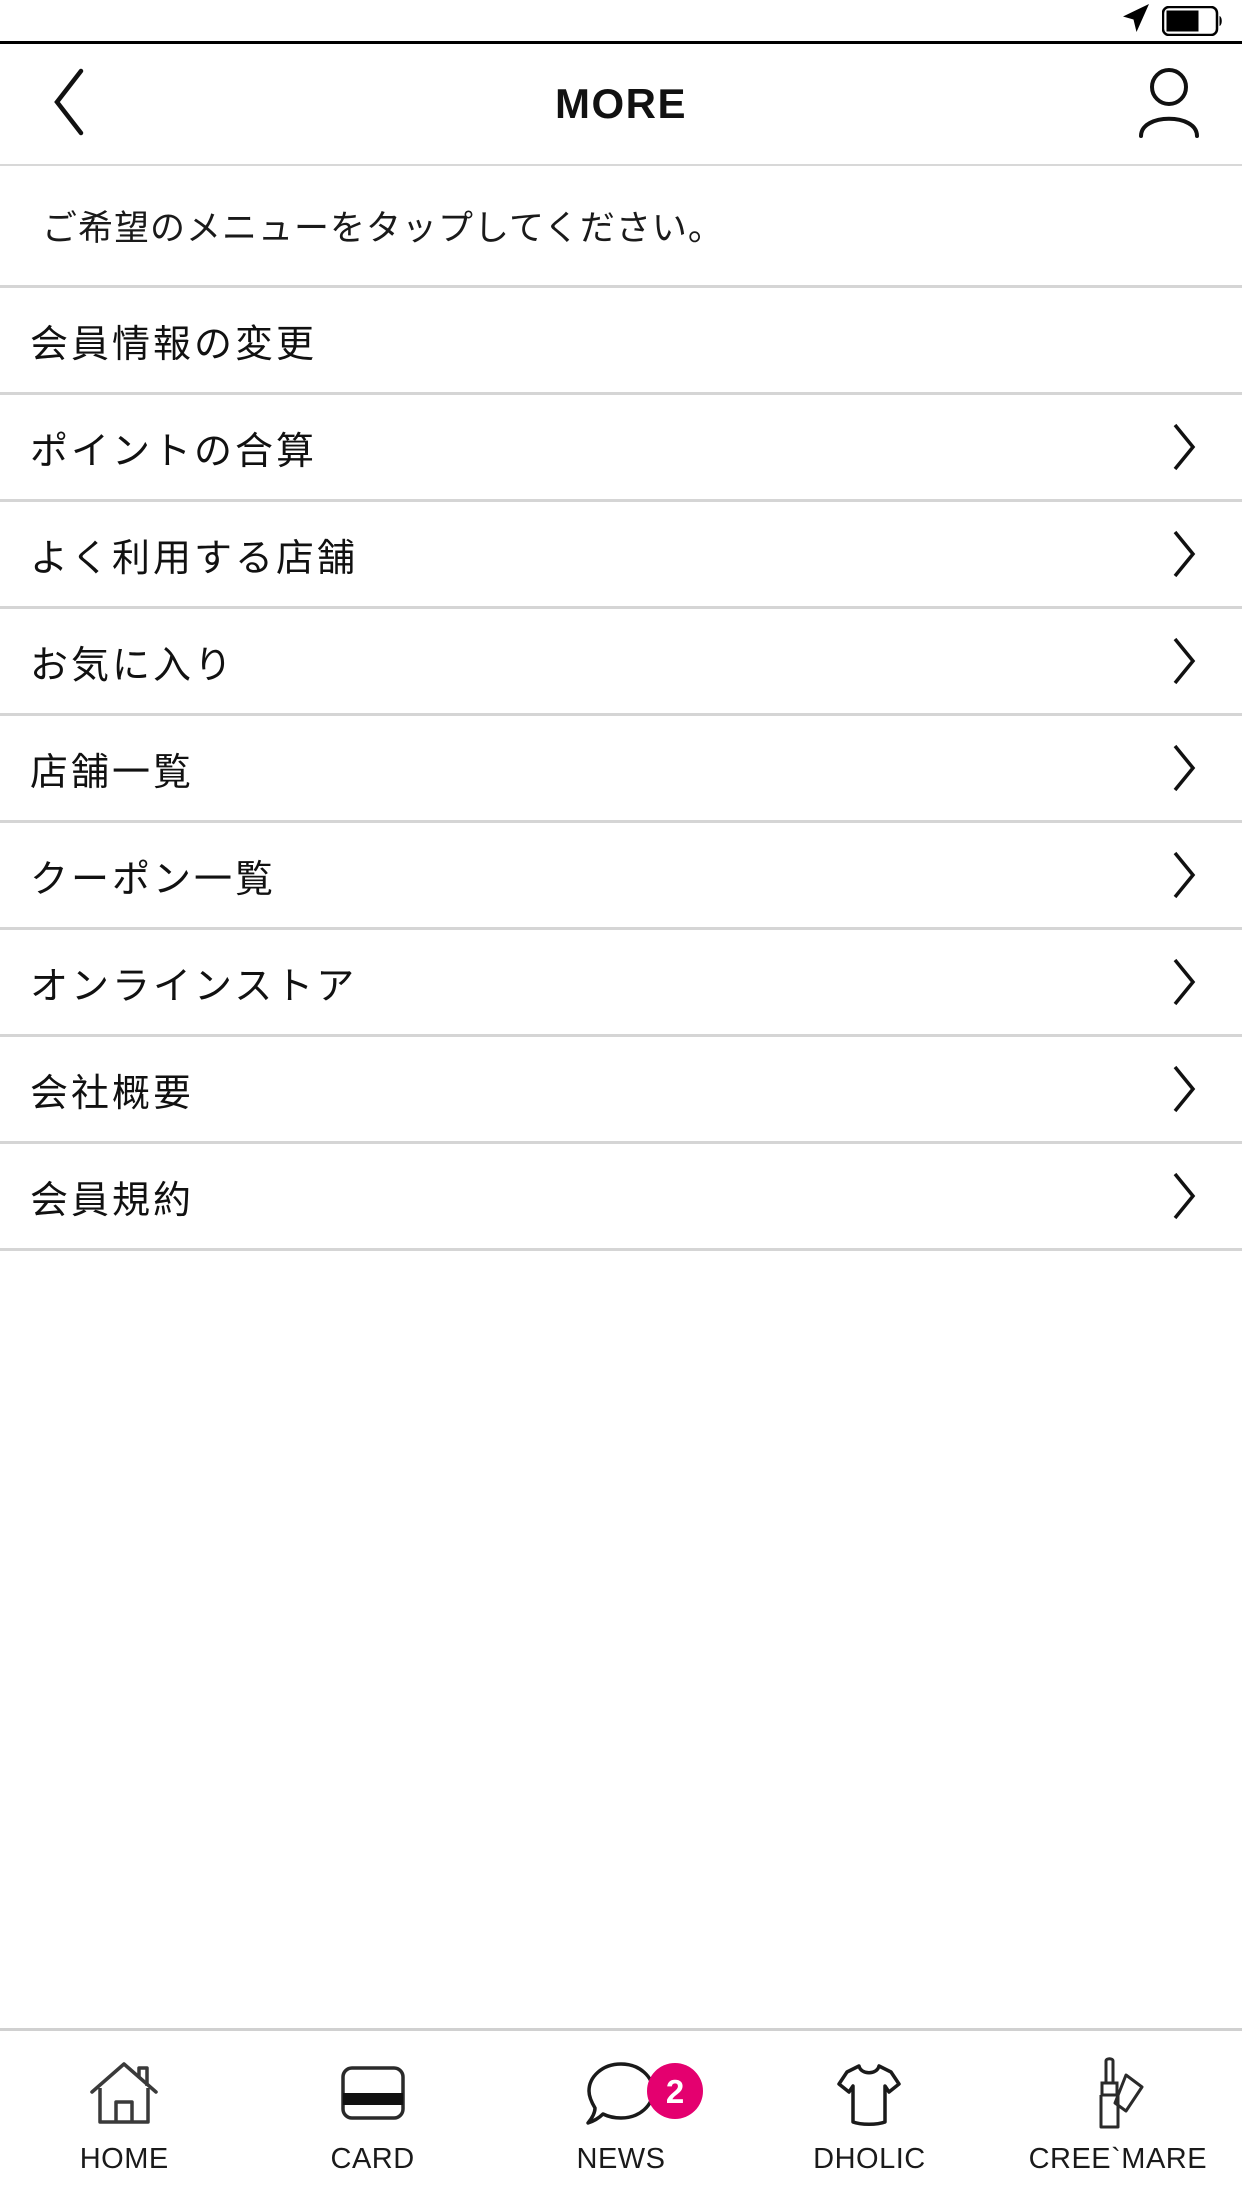 The width and height of the screenshot is (1242, 2208). Describe the element at coordinates (621, 555) in the screenshot. I see `menu-item-frequent-stores: よく利用する店舗` at that location.